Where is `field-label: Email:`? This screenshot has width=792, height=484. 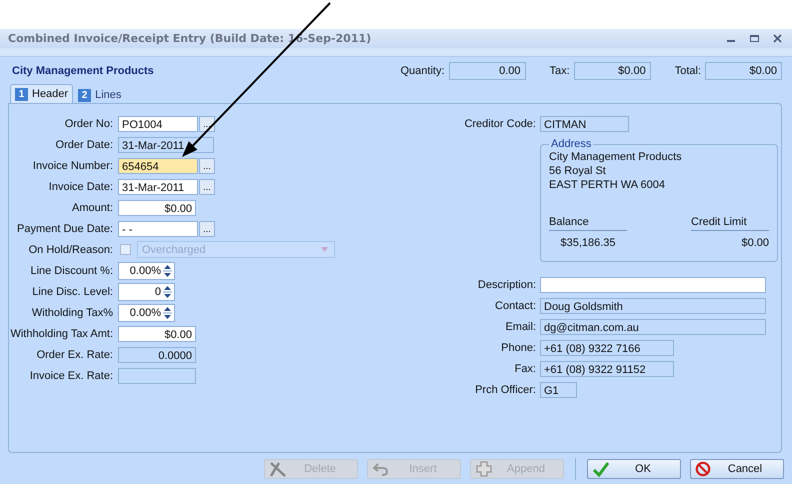
field-label: Email: is located at coordinates (520, 326).